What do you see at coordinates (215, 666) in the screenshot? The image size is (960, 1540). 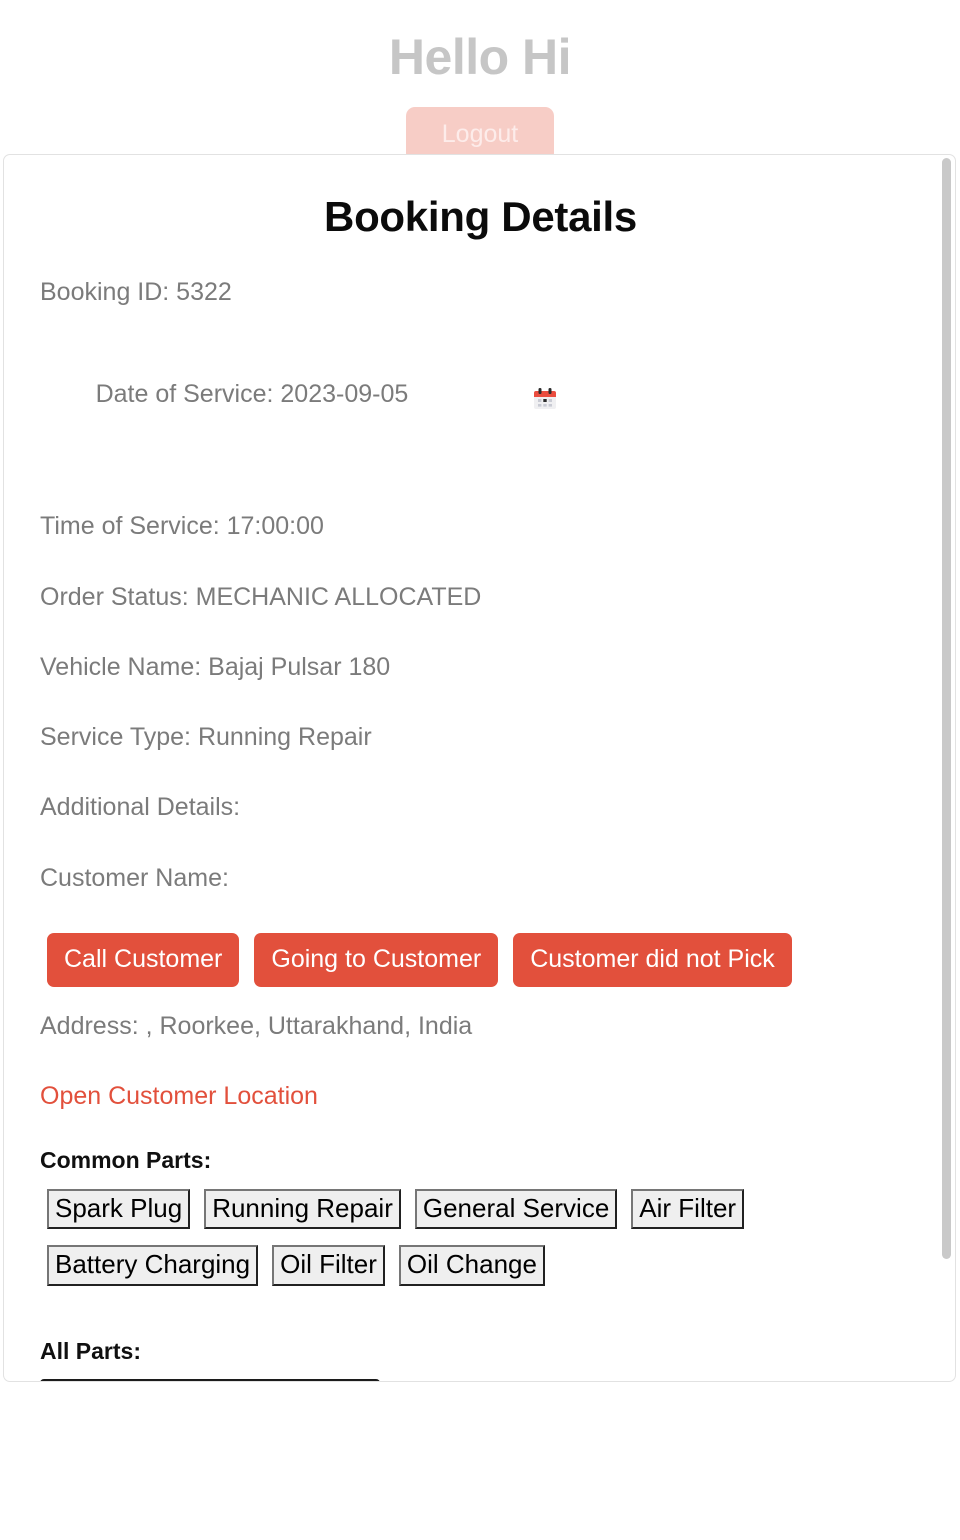 I see `detail-vehicle-name: Vehicle Name: Bajaj Pulsar 180` at bounding box center [215, 666].